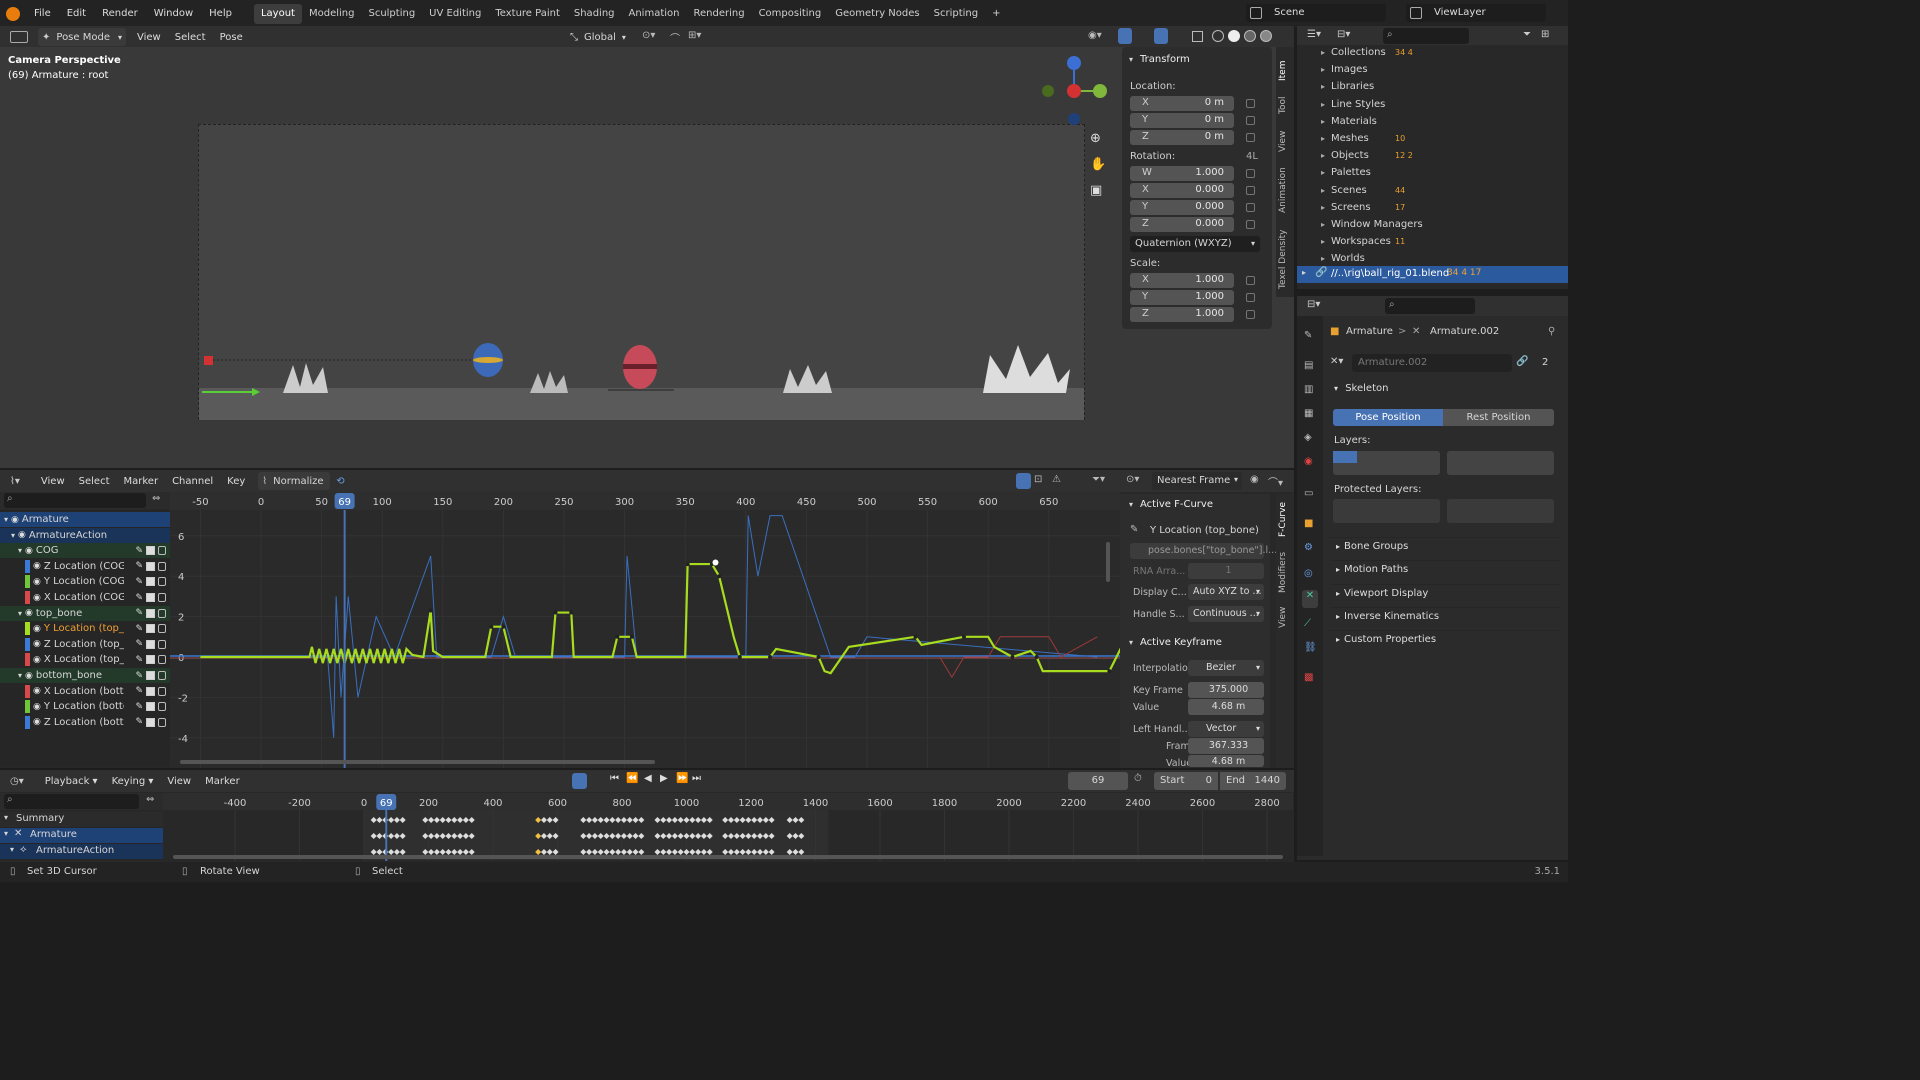  I want to click on outliner-item: ▸ Meshes 10, so click(1432, 139).